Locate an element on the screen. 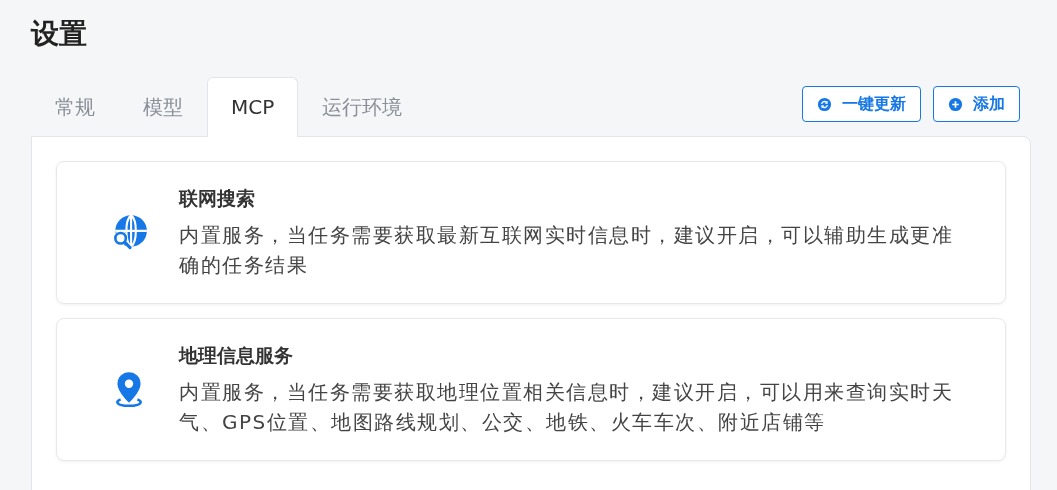 The width and height of the screenshot is (1057, 490). tab: 常规 is located at coordinates (75, 106).